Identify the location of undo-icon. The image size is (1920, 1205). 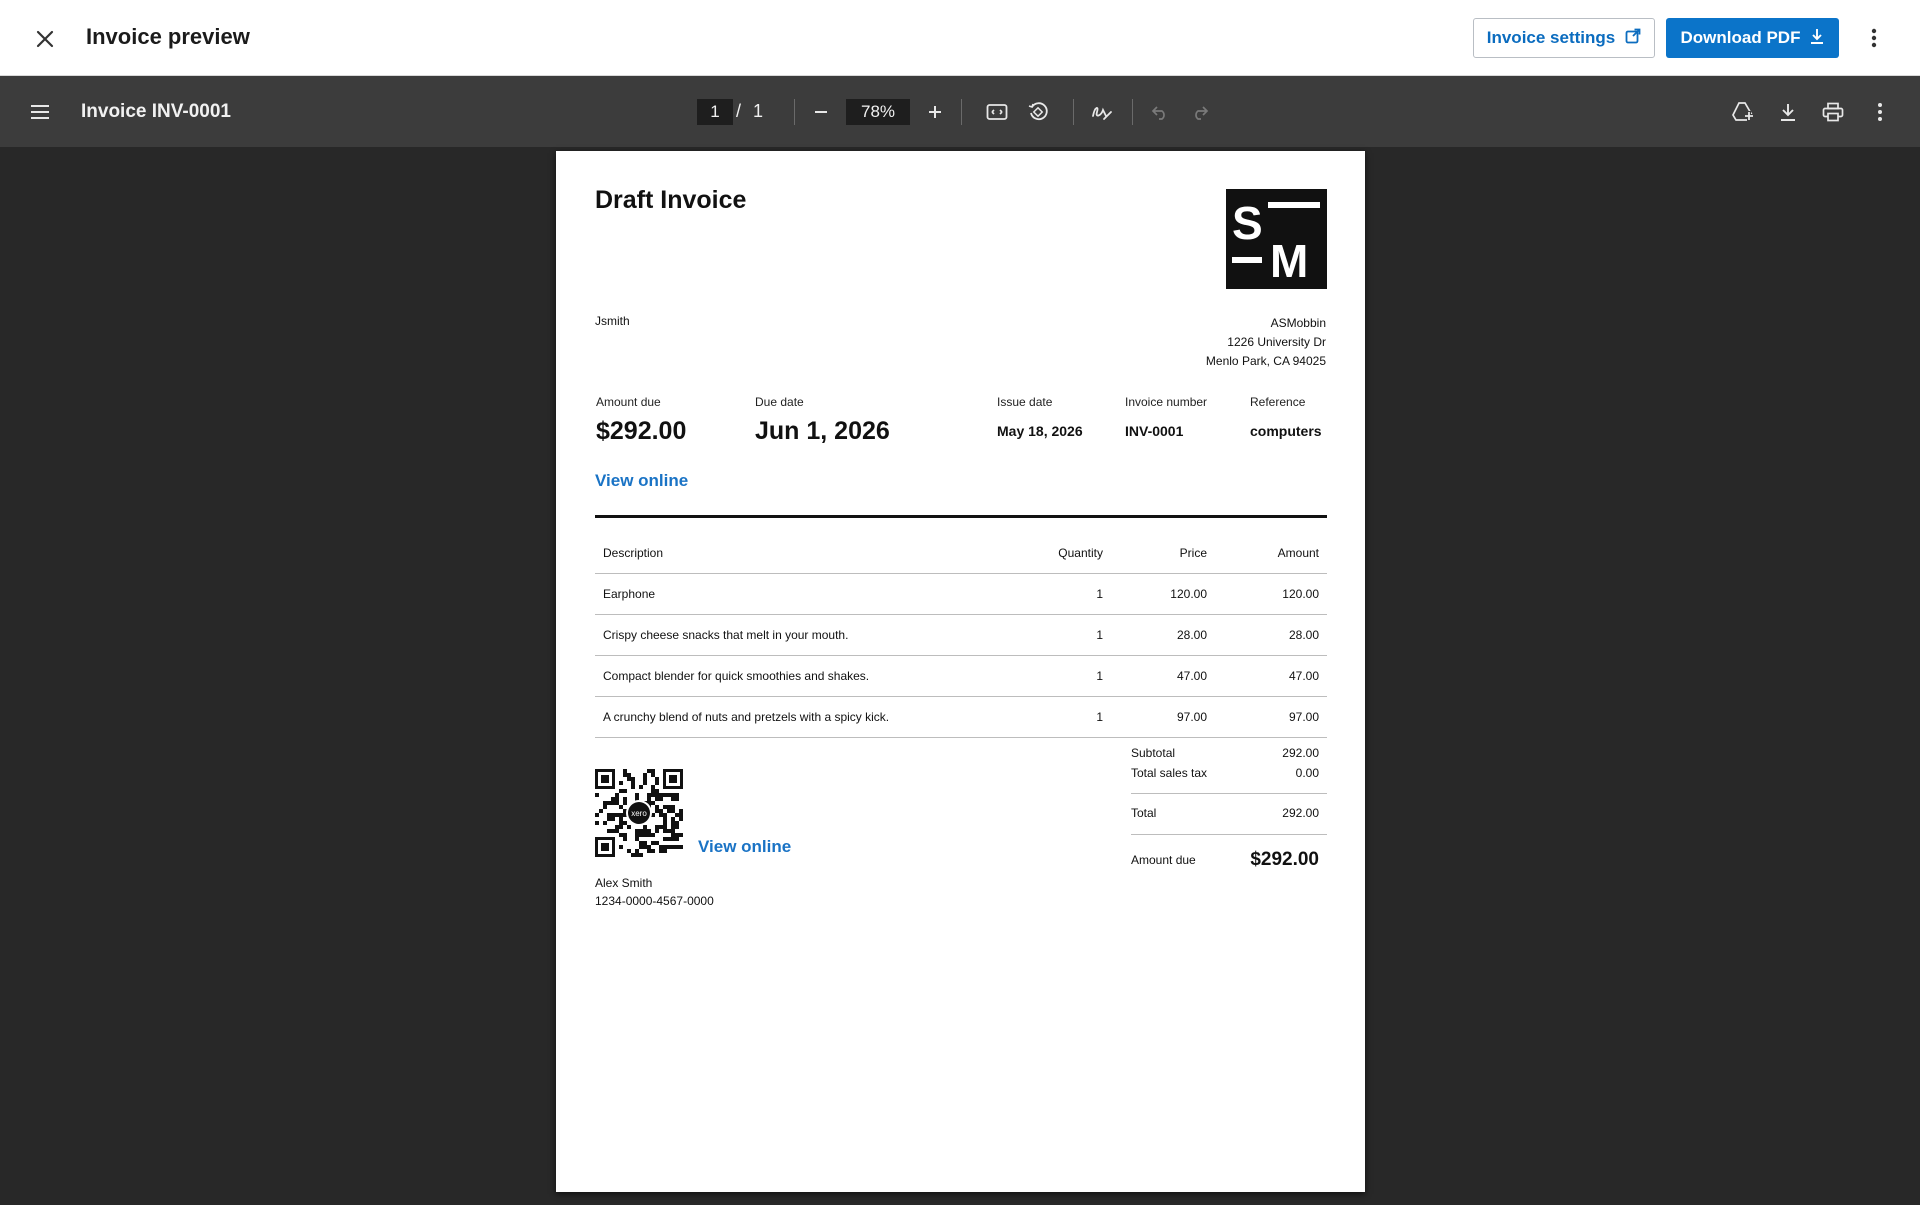
(1160, 112).